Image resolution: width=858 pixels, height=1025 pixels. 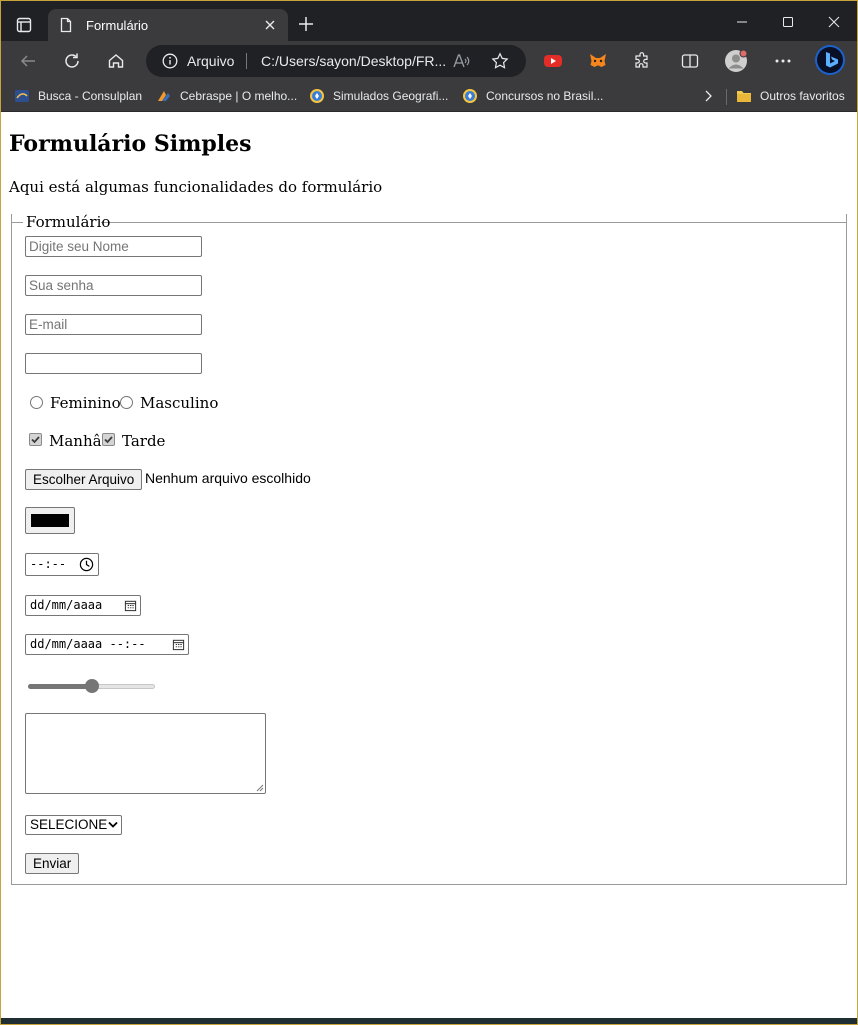 I want to click on chevron-down-icon, so click(x=113, y=824).